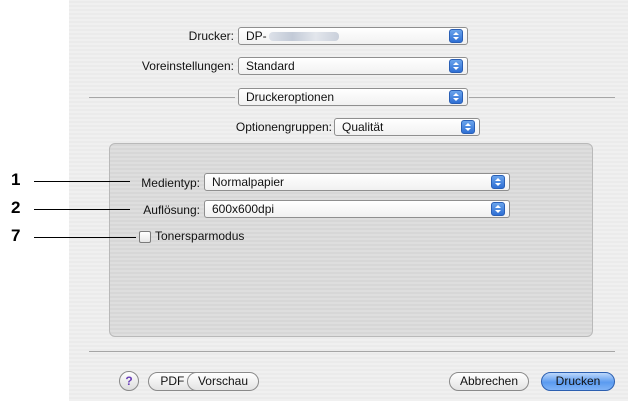 This screenshot has height=401, width=628. Describe the element at coordinates (187, 66) in the screenshot. I see `presets-label: Voreinstellungen:` at that location.